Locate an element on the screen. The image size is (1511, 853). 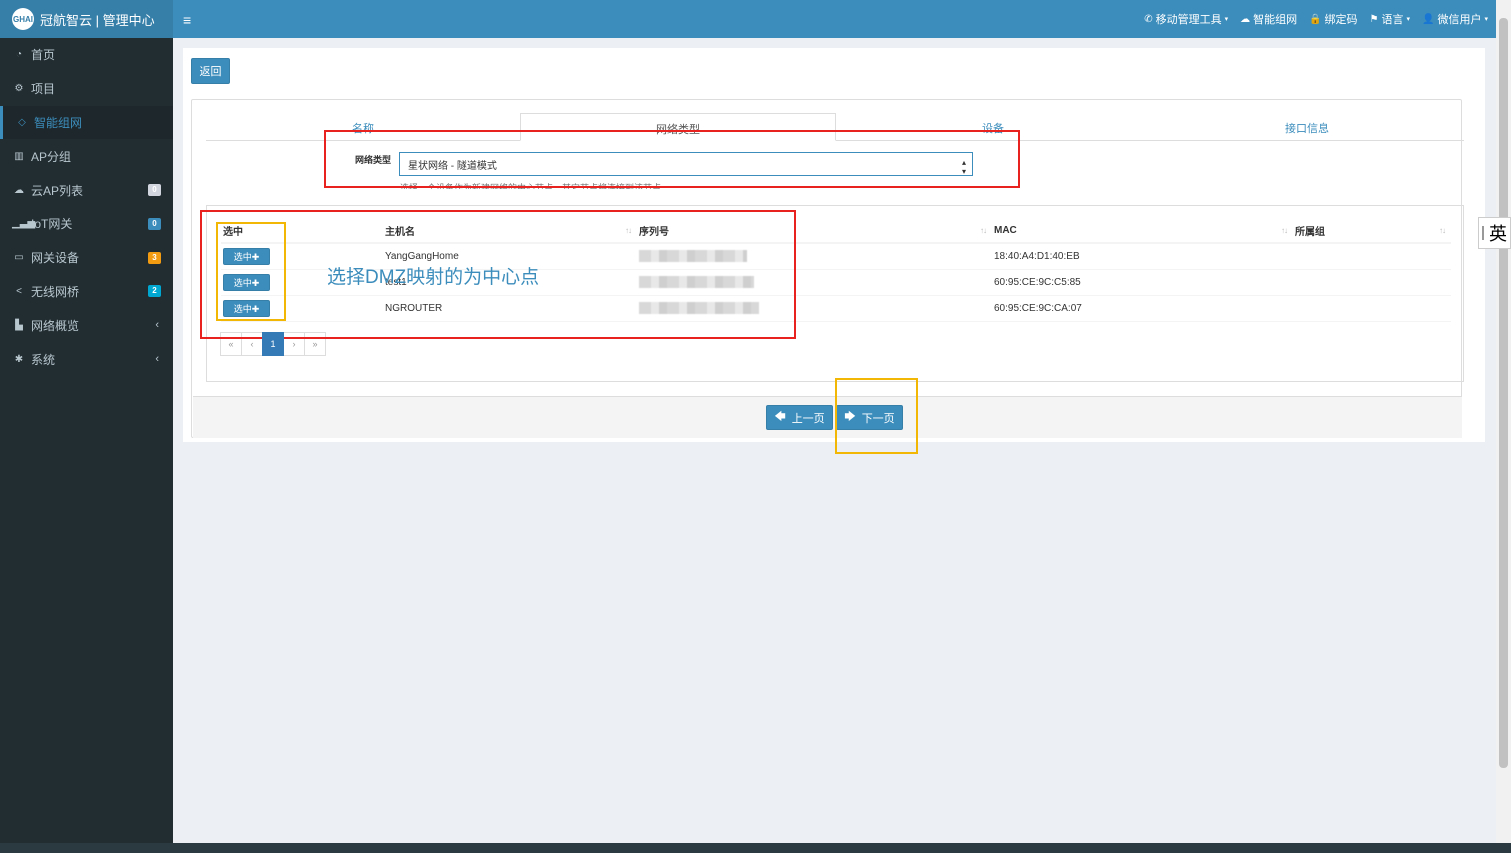
tab-network-type: 网络类型 is located at coordinates (678, 127).